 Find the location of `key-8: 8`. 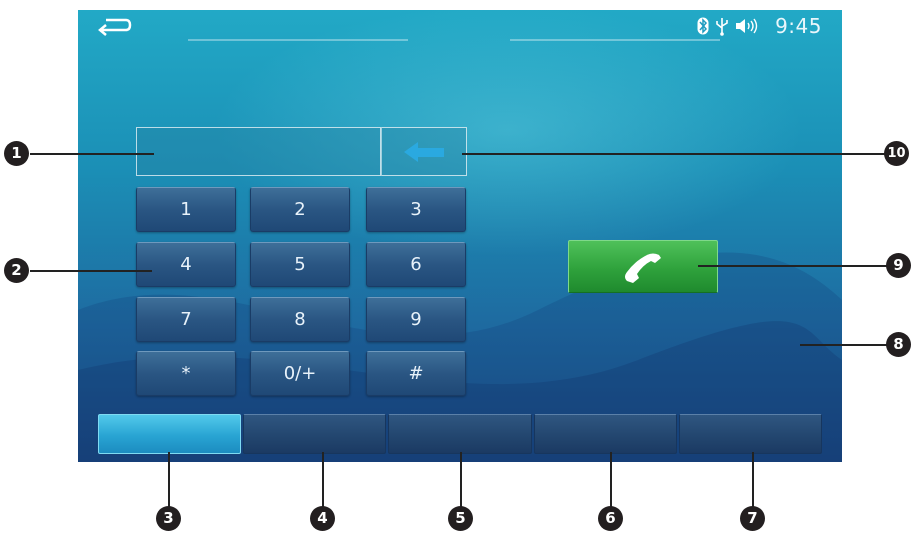

key-8: 8 is located at coordinates (300, 319).